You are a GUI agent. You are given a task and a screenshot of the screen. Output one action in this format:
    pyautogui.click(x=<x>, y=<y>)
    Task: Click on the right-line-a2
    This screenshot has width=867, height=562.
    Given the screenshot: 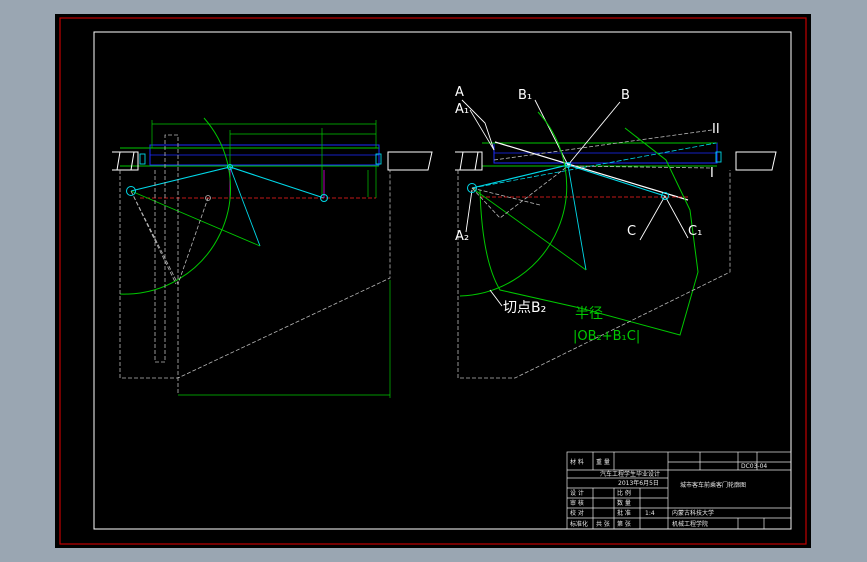 What is the action you would take?
    pyautogui.click(x=469, y=211)
    